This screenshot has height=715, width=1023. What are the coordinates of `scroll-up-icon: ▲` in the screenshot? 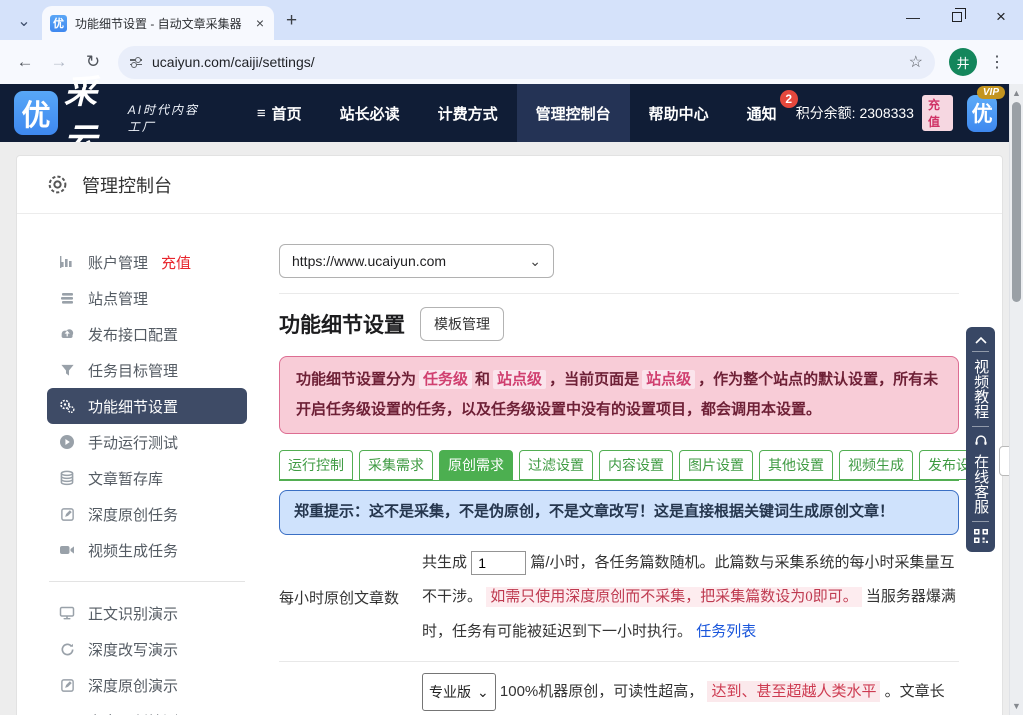 It's located at (1016, 93).